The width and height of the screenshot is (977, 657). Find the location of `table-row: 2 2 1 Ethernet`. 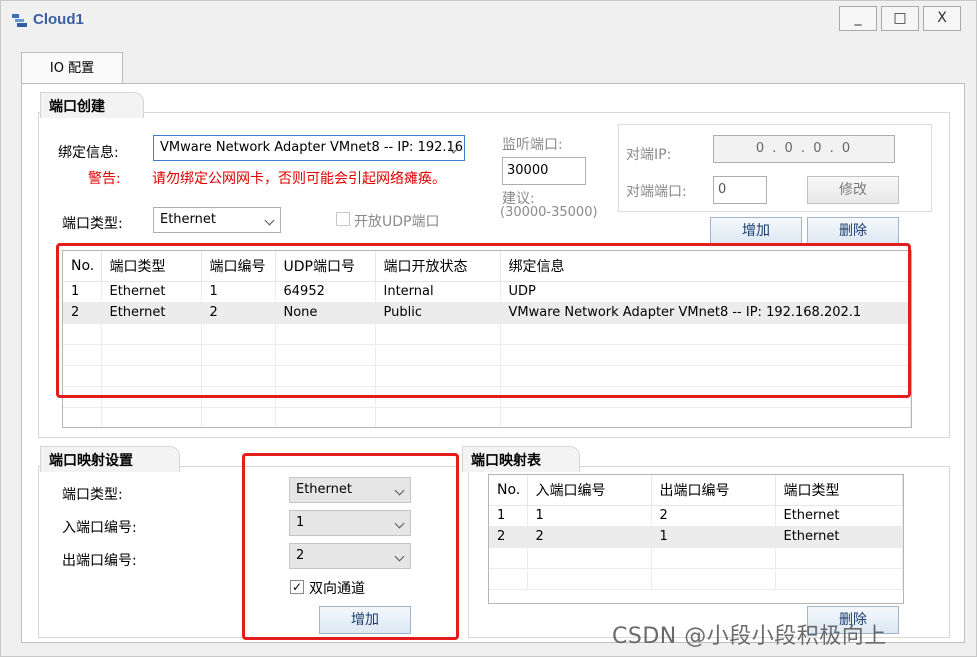

table-row: 2 2 1 Ethernet is located at coordinates (696, 537).